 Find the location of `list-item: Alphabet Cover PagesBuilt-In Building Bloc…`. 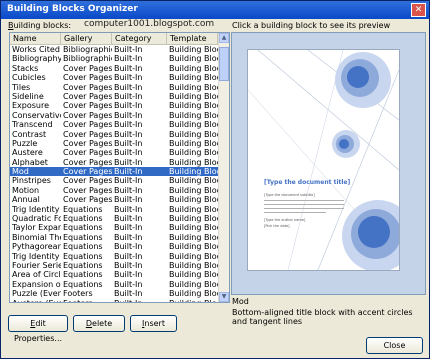

list-item: Alphabet Cover PagesBuilt-In Building Bloc… is located at coordinates (114, 162).